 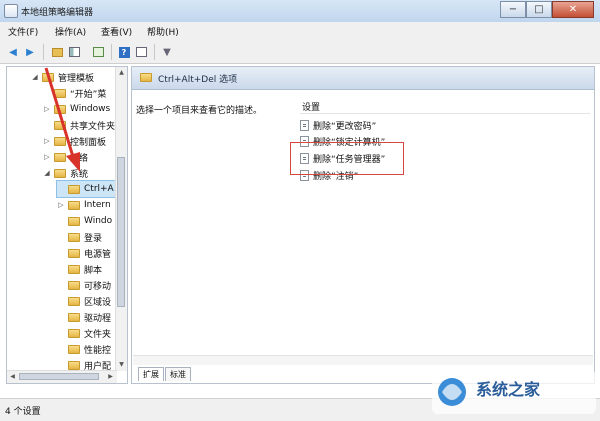 I want to click on up-folder-icon, so click(x=57, y=52).